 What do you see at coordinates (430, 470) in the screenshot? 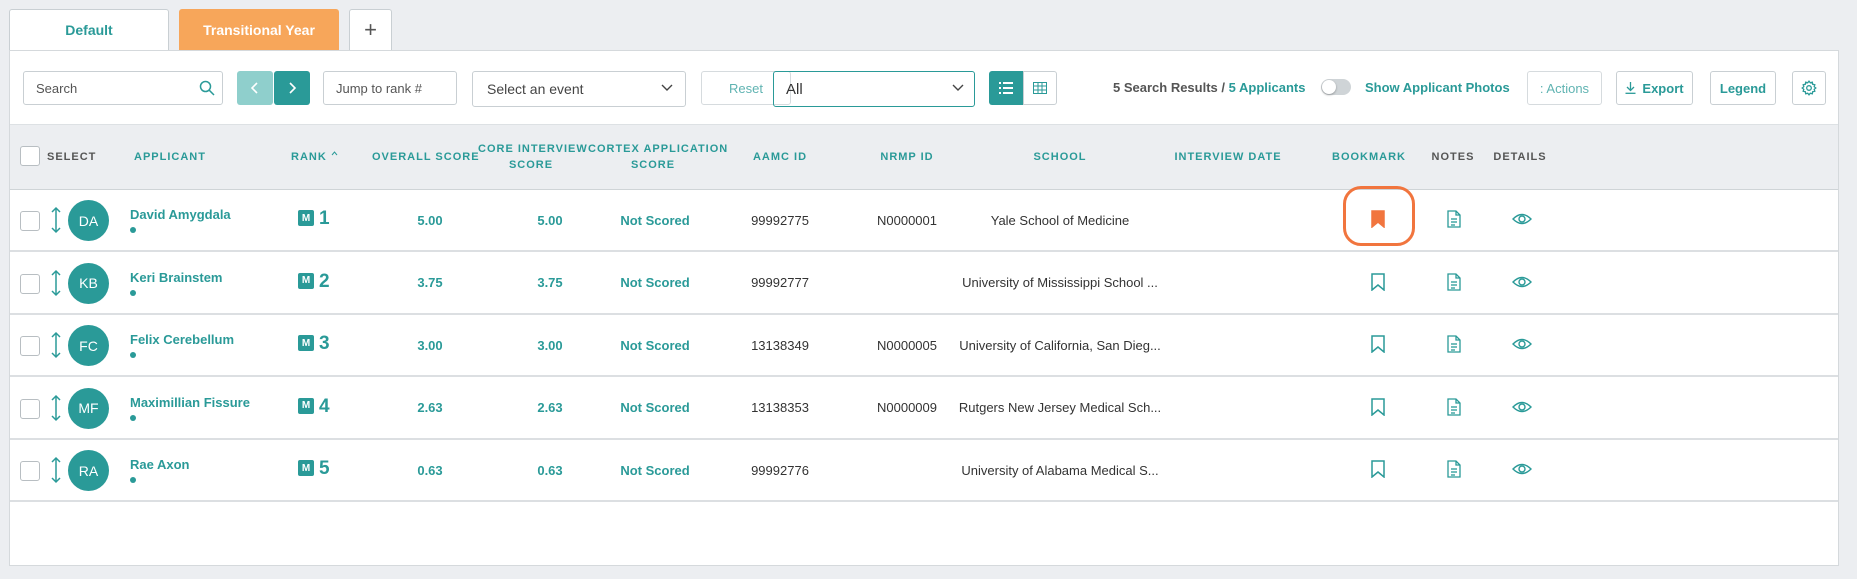
I see `overall-score: 0.63` at bounding box center [430, 470].